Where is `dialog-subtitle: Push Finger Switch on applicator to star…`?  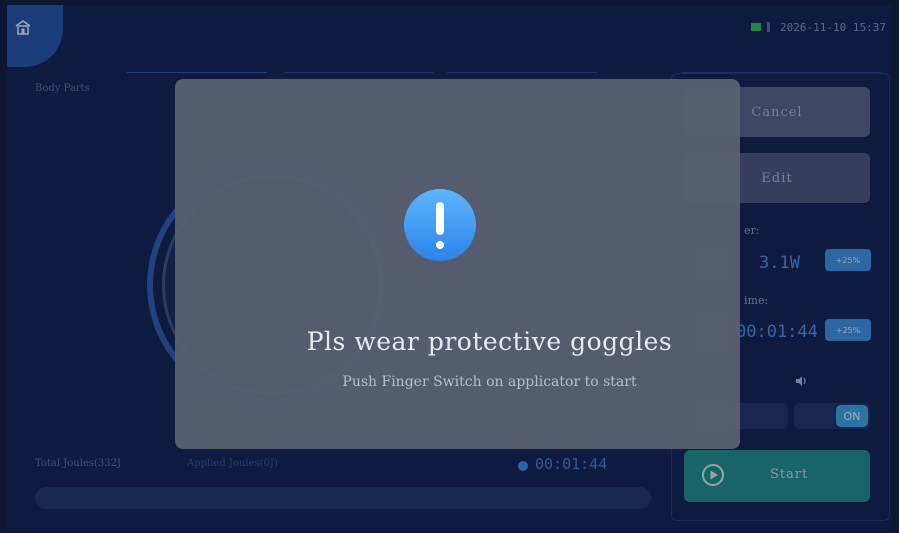 dialog-subtitle: Push Finger Switch on applicator to star… is located at coordinates (489, 382).